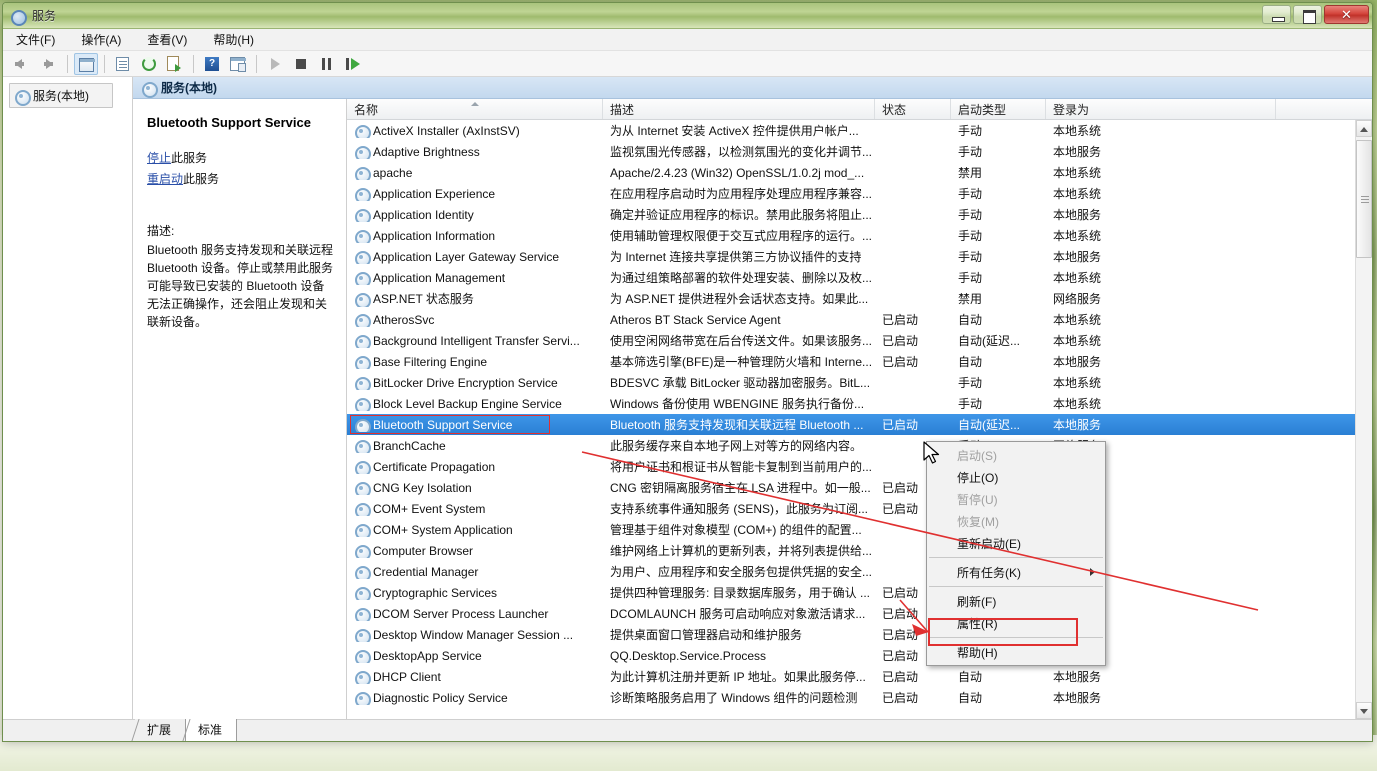 The image size is (1377, 771). Describe the element at coordinates (123, 64) in the screenshot. I see `properties-button` at that location.